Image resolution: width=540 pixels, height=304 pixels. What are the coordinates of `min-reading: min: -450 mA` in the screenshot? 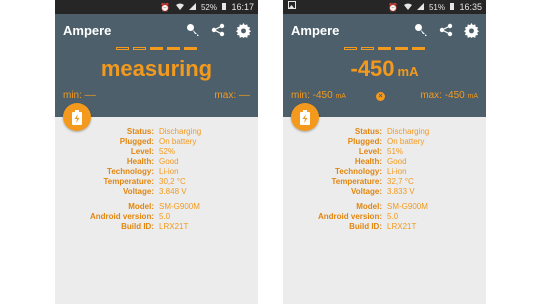 It's located at (318, 95).